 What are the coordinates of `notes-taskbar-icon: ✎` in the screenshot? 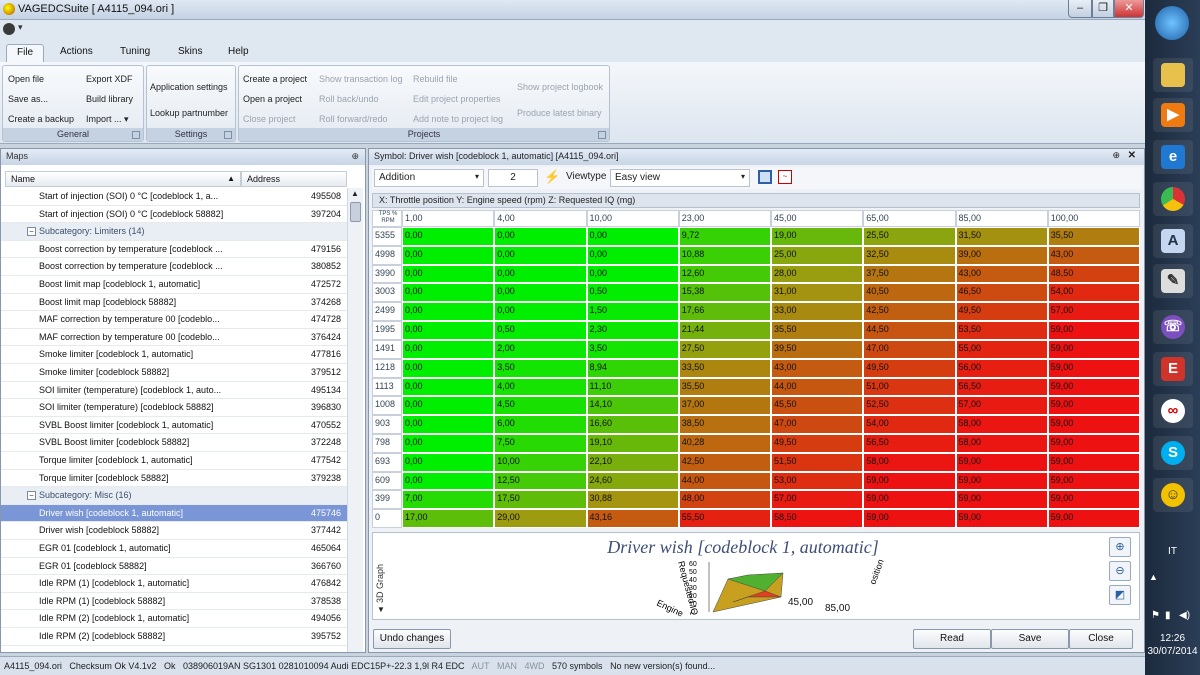 It's located at (1173, 281).